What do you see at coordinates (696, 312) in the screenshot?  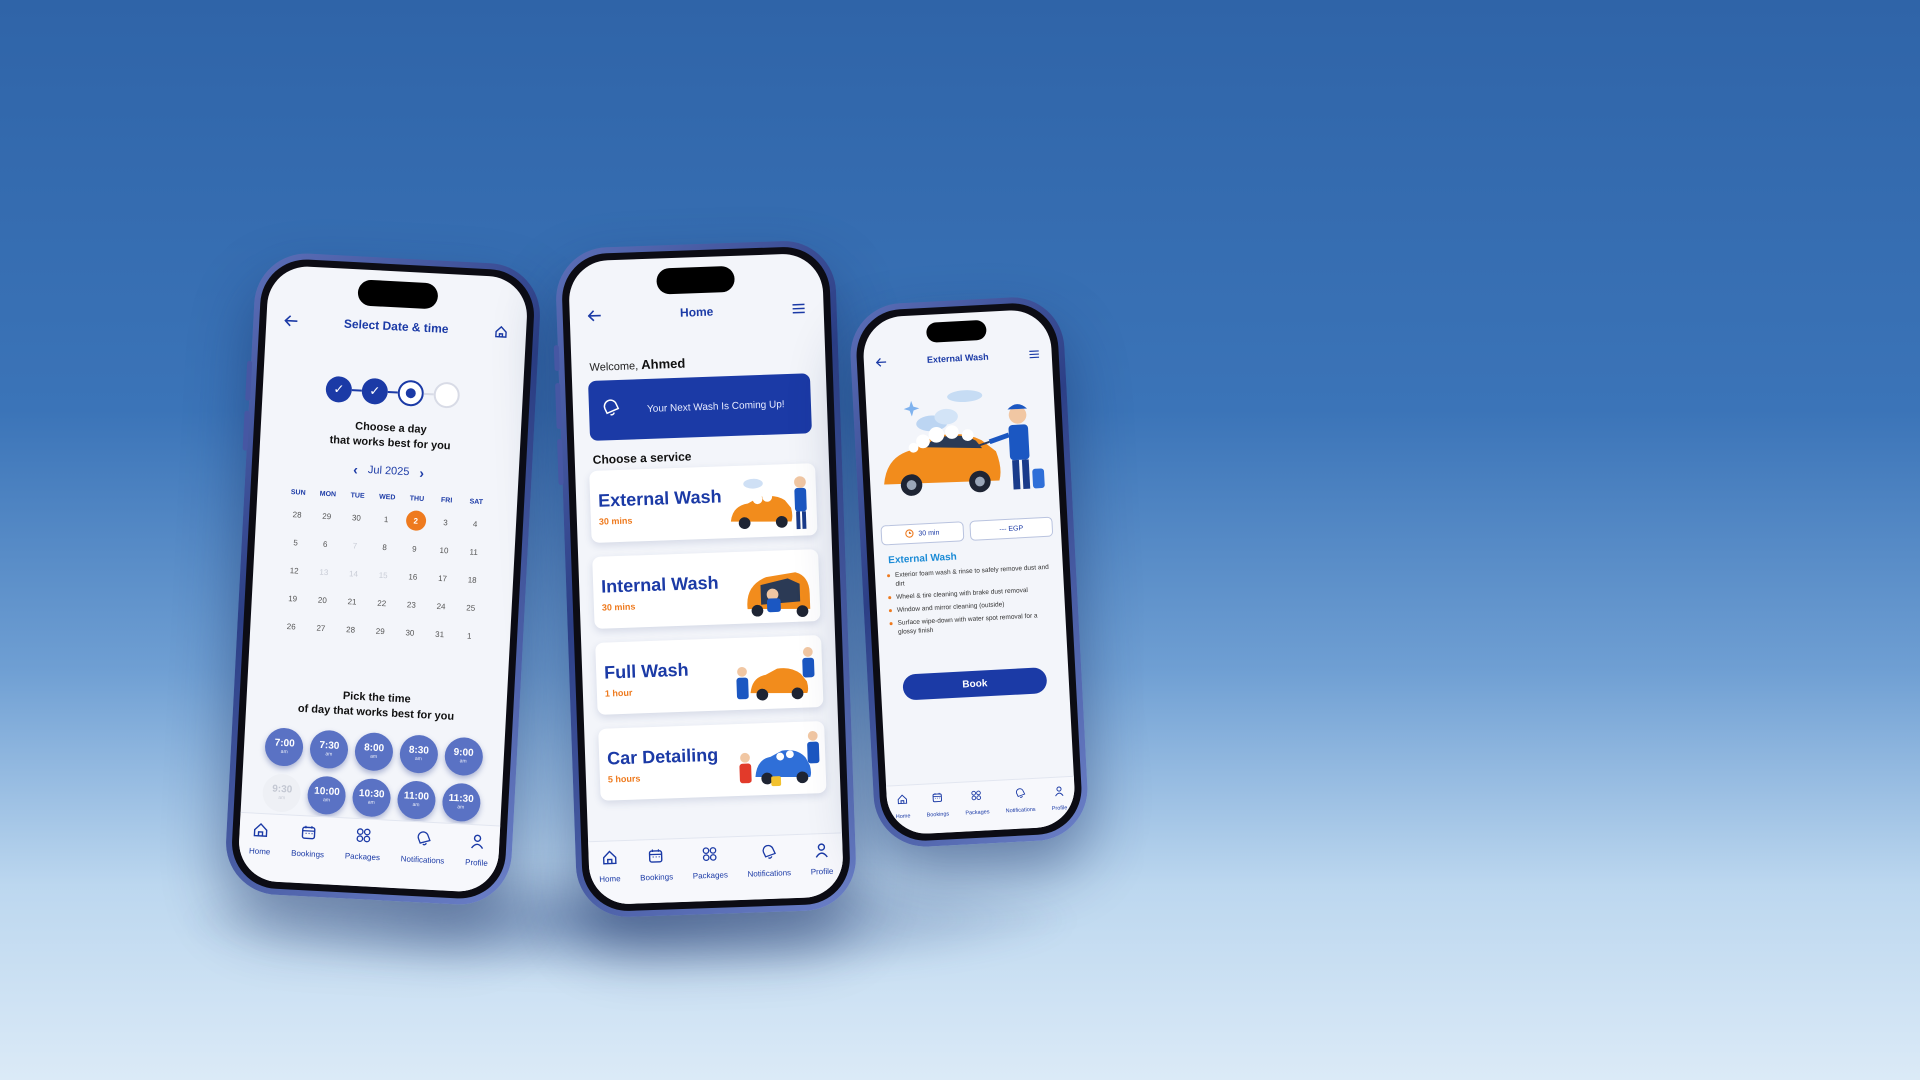 I see `page-title: Home` at bounding box center [696, 312].